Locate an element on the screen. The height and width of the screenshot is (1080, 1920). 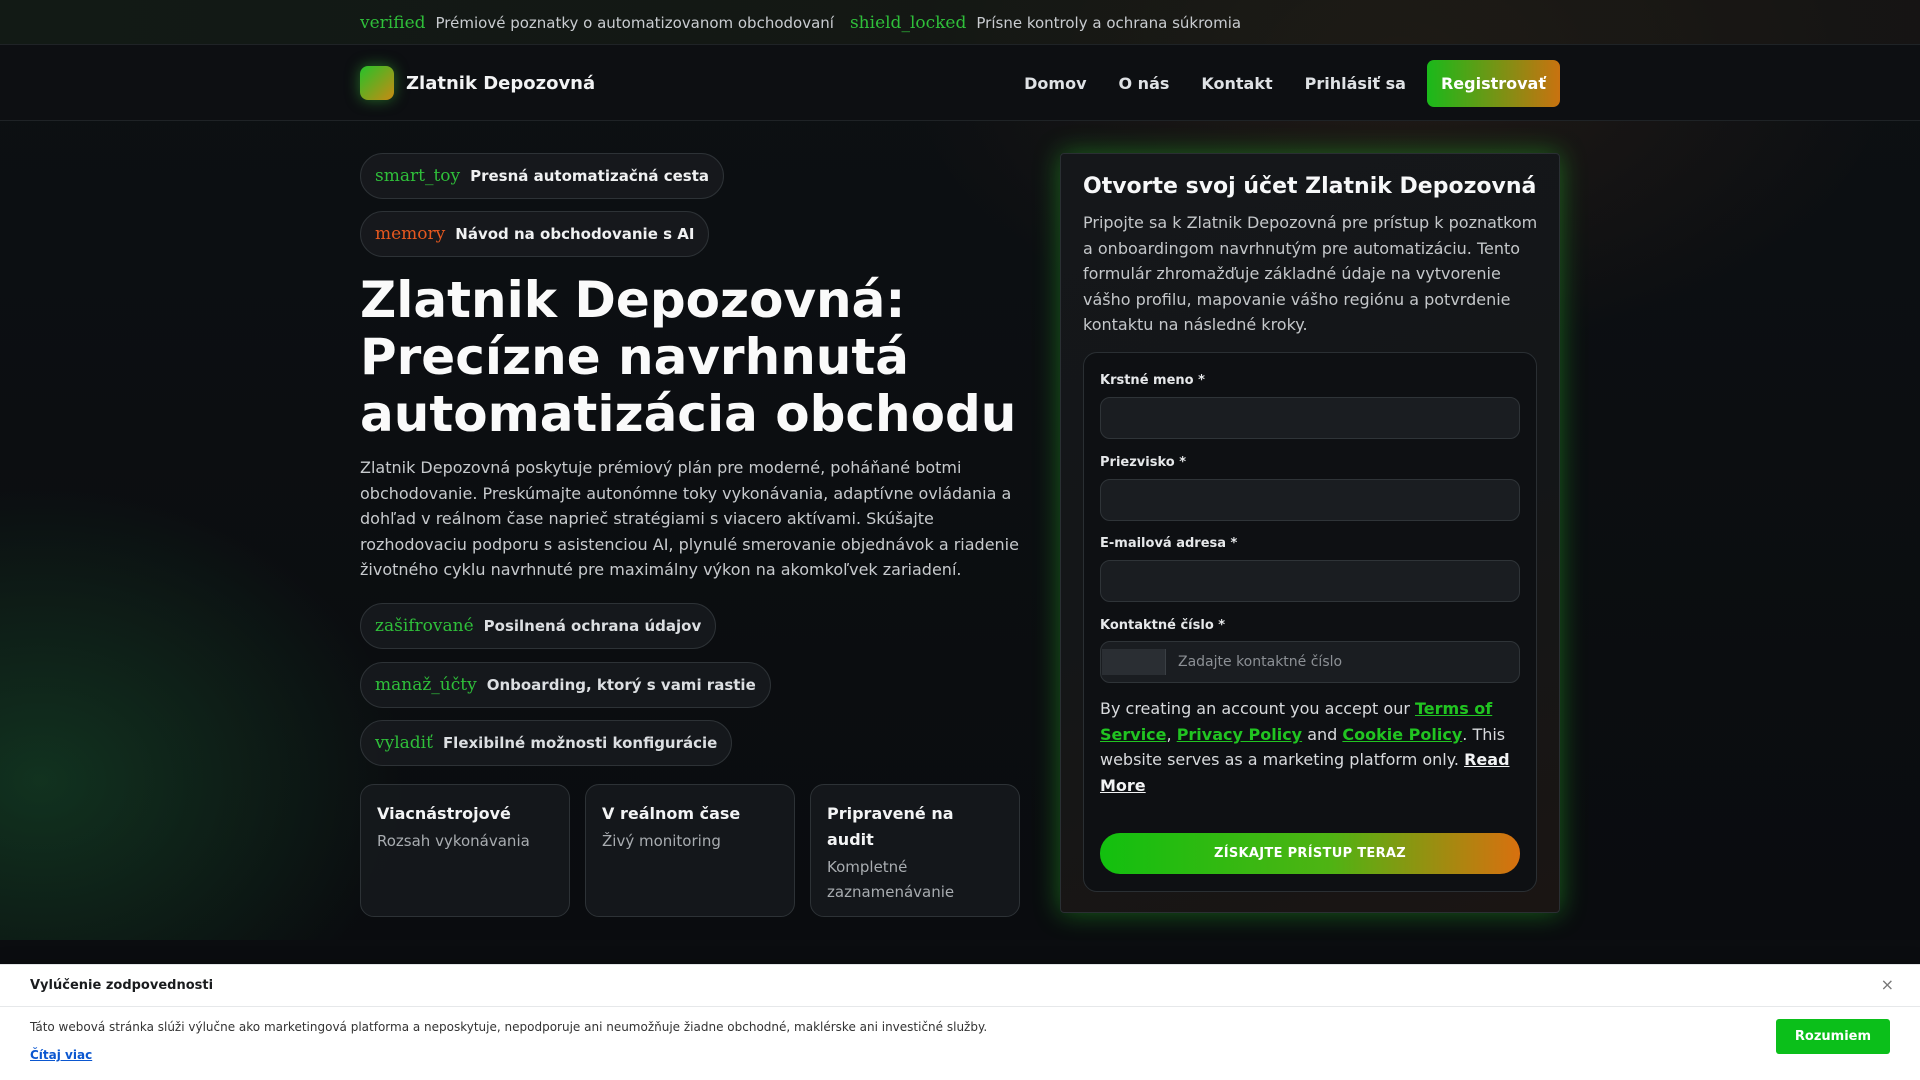
last-name-label: Priezvisko * is located at coordinates (1143, 462).